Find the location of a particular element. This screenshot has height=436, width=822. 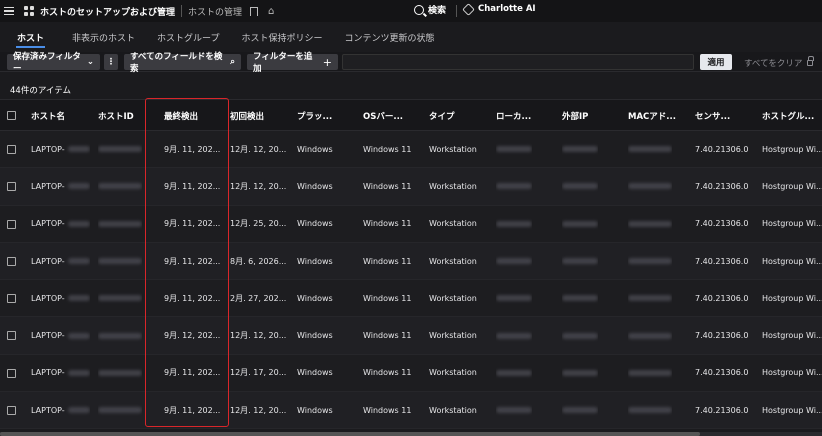

search-all-fields-button: すべてのフィールドを検索 ⌕ is located at coordinates (182, 63).